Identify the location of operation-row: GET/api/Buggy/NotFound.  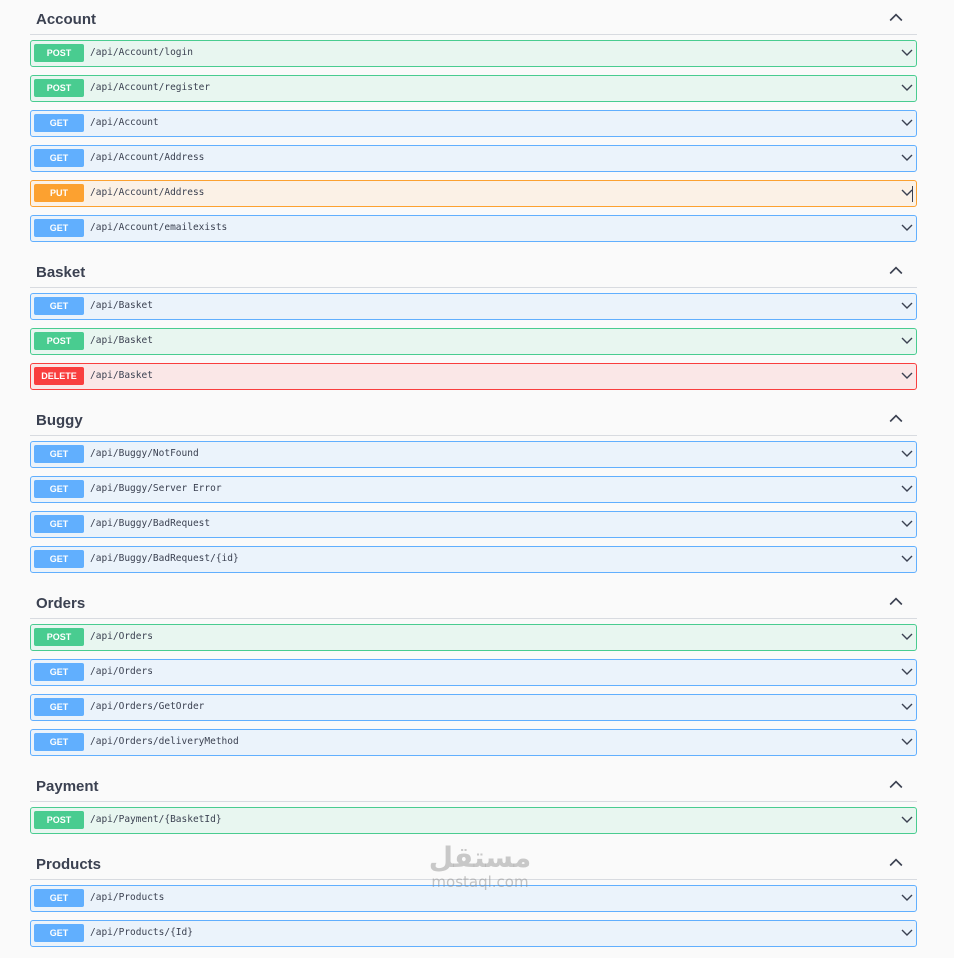
(473, 454).